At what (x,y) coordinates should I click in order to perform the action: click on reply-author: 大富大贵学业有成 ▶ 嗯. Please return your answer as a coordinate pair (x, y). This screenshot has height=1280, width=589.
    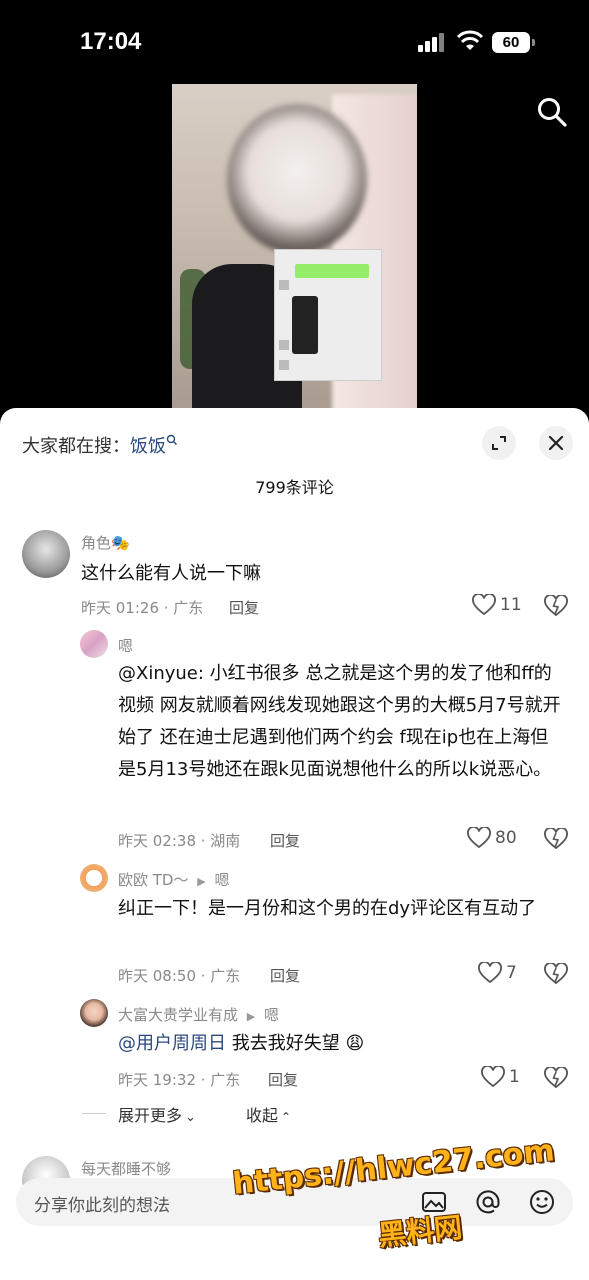
    Looking at the image, I should click on (198, 1014).